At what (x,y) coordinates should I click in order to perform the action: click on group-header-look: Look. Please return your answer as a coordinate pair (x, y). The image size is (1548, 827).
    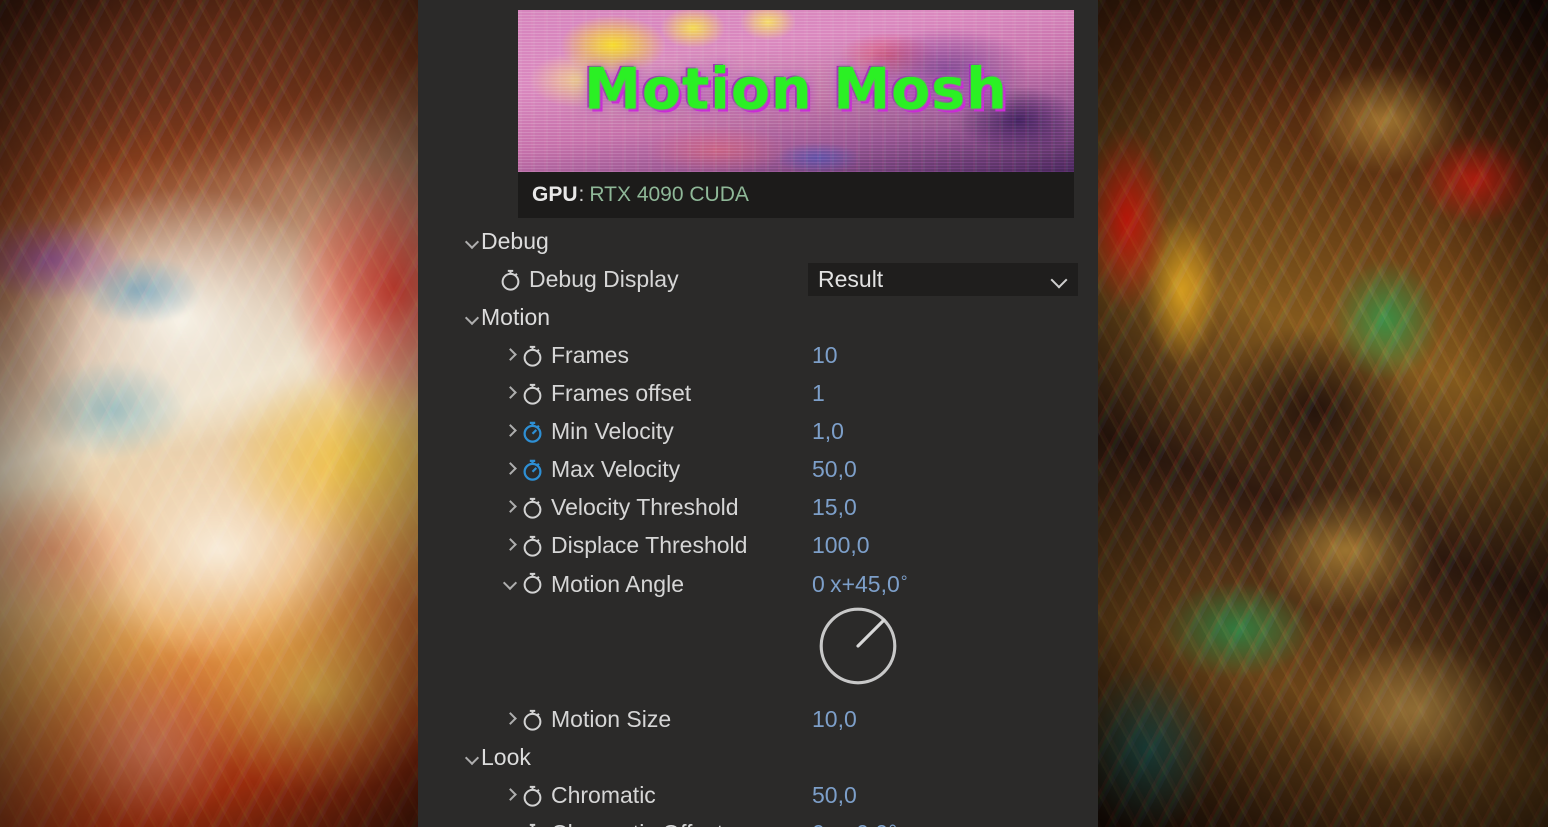
    Looking at the image, I should click on (758, 757).